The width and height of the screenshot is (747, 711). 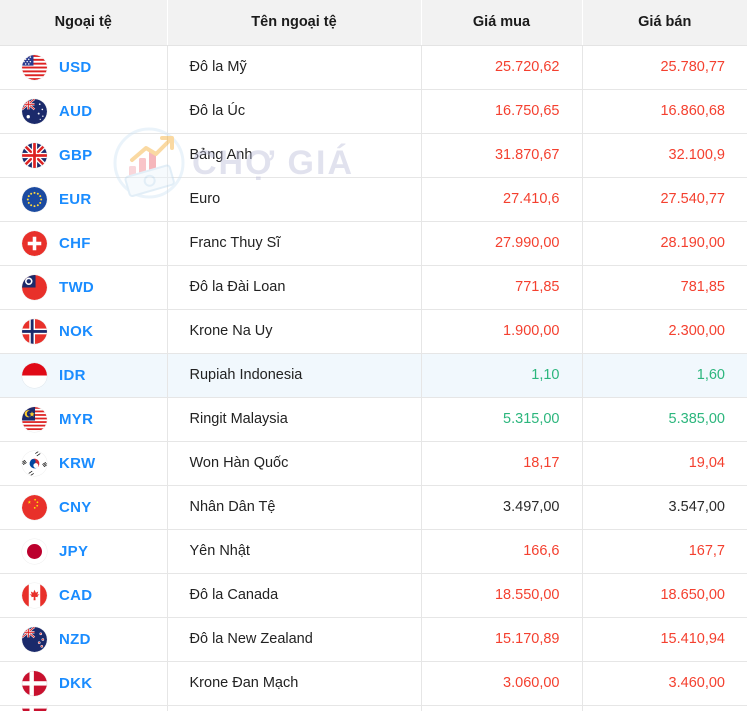 I want to click on currency-name-cell: Krone Đan Mạch, so click(x=294, y=683).